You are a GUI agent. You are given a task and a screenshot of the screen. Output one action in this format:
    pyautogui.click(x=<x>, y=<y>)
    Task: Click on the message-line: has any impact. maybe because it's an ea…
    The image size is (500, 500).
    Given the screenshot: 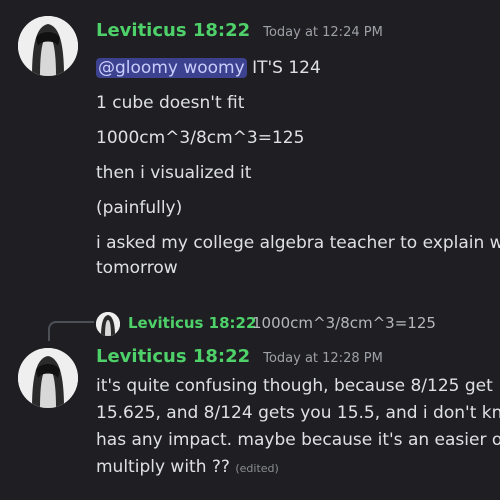 What is the action you would take?
    pyautogui.click(x=298, y=440)
    